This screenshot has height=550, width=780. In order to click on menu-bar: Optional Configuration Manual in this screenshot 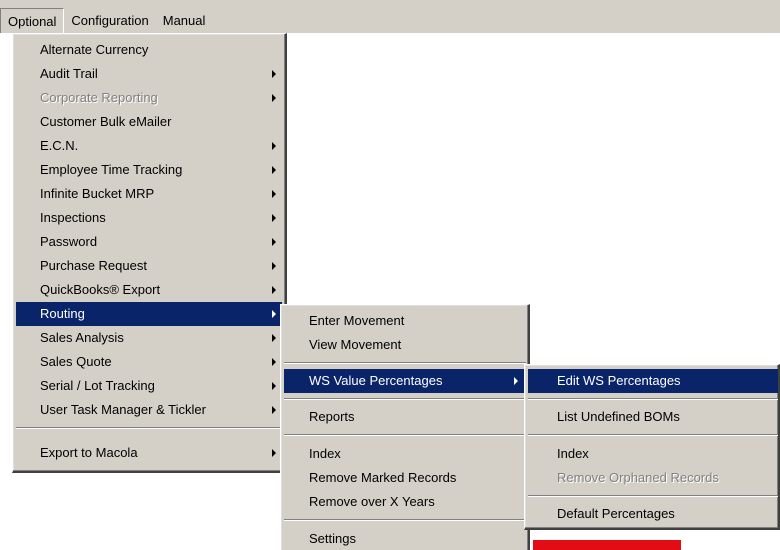, I will do `click(390, 16)`.